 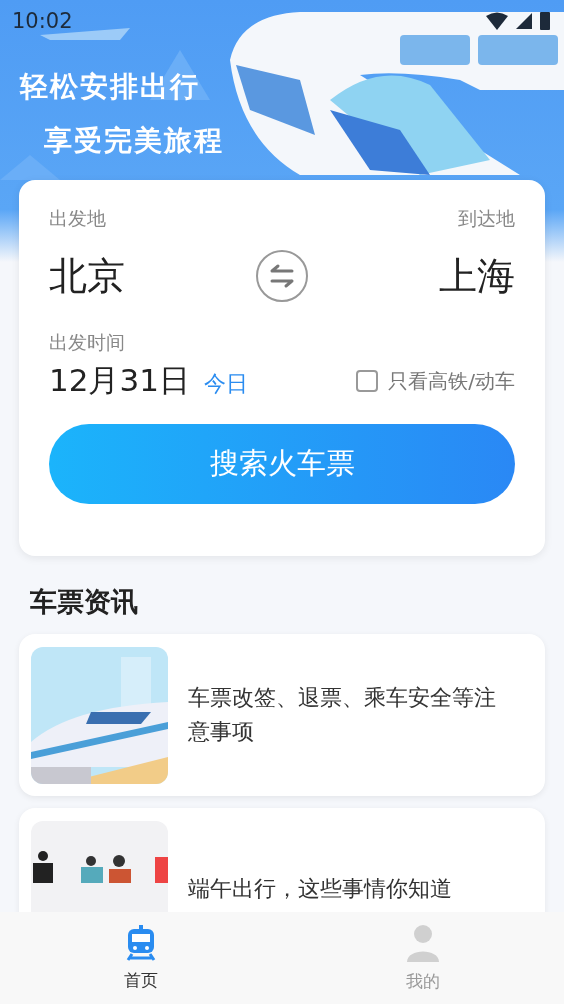 I want to click on person-icon, so click(x=422, y=942).